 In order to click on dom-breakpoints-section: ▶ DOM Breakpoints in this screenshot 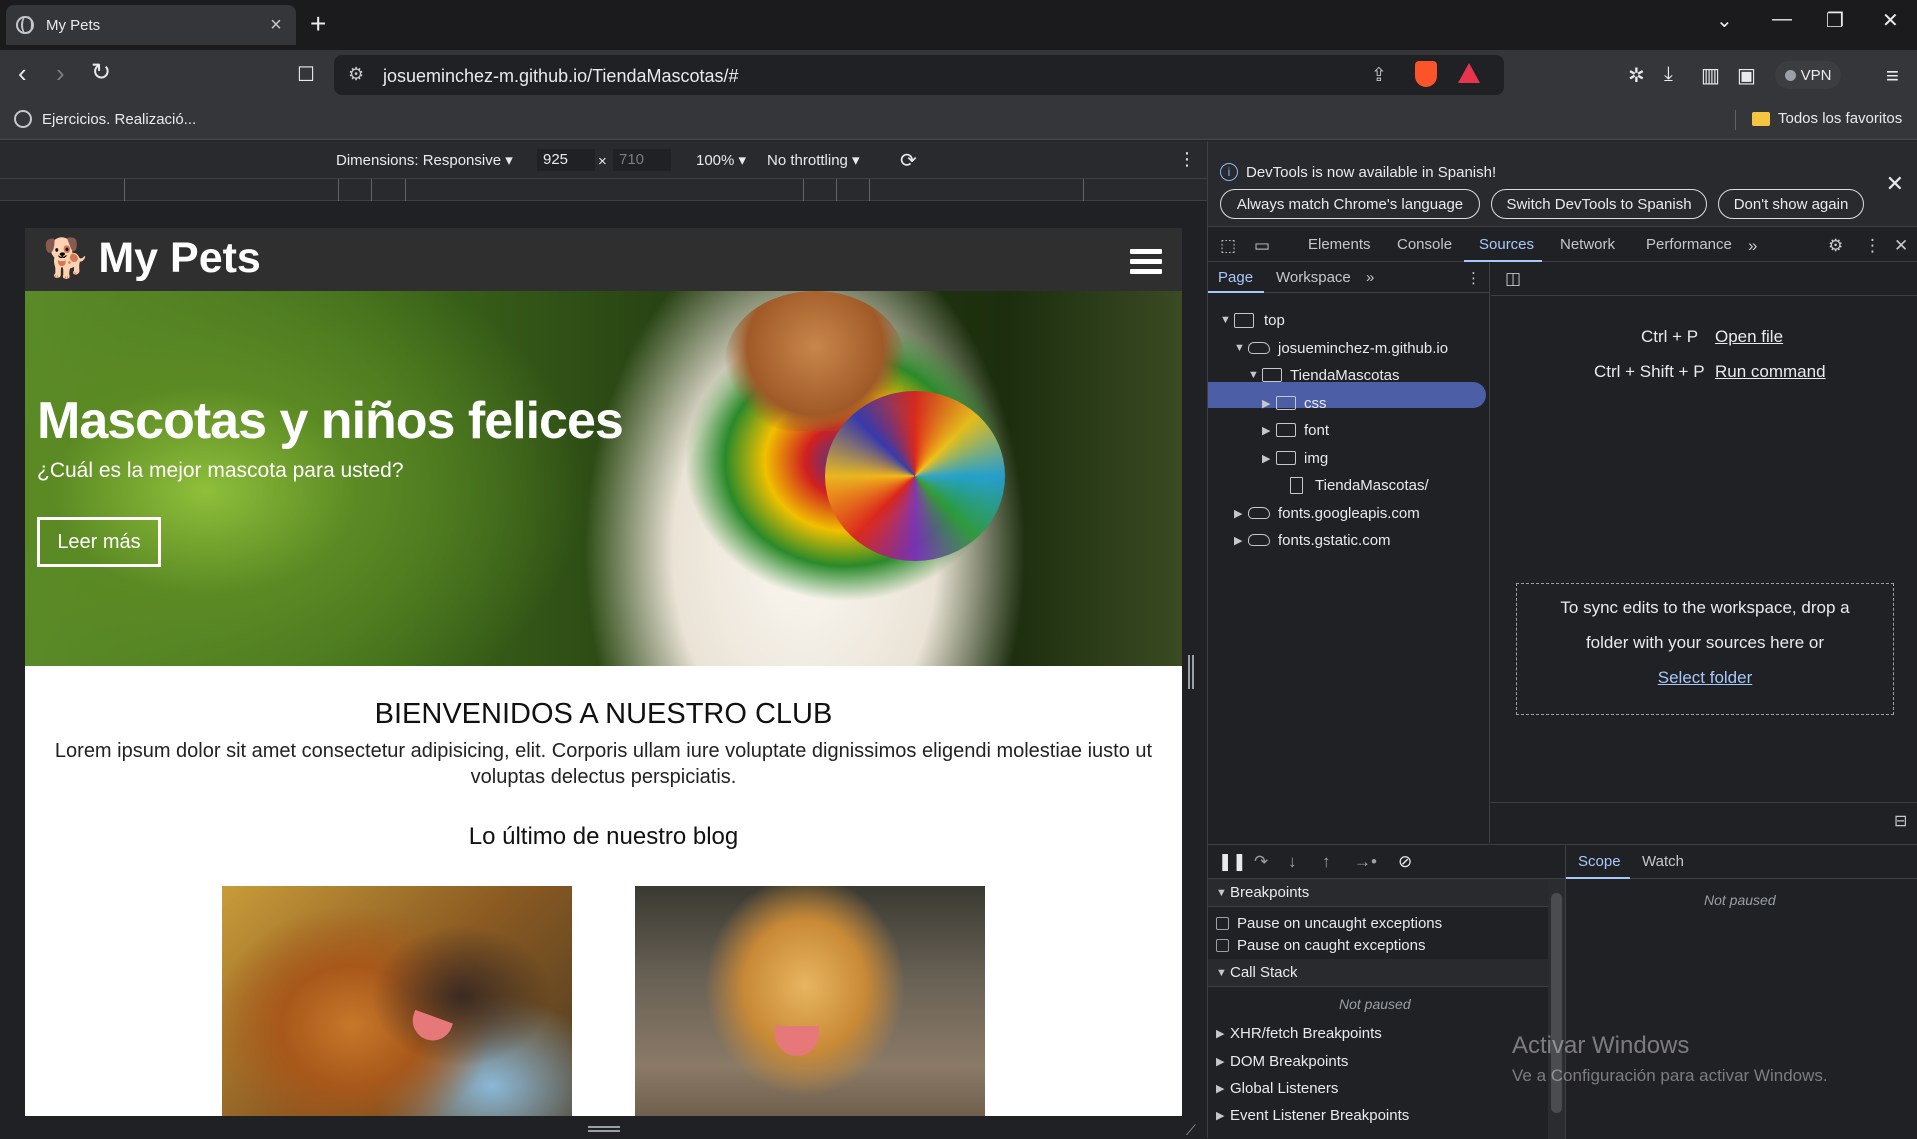, I will do `click(1378, 1061)`.